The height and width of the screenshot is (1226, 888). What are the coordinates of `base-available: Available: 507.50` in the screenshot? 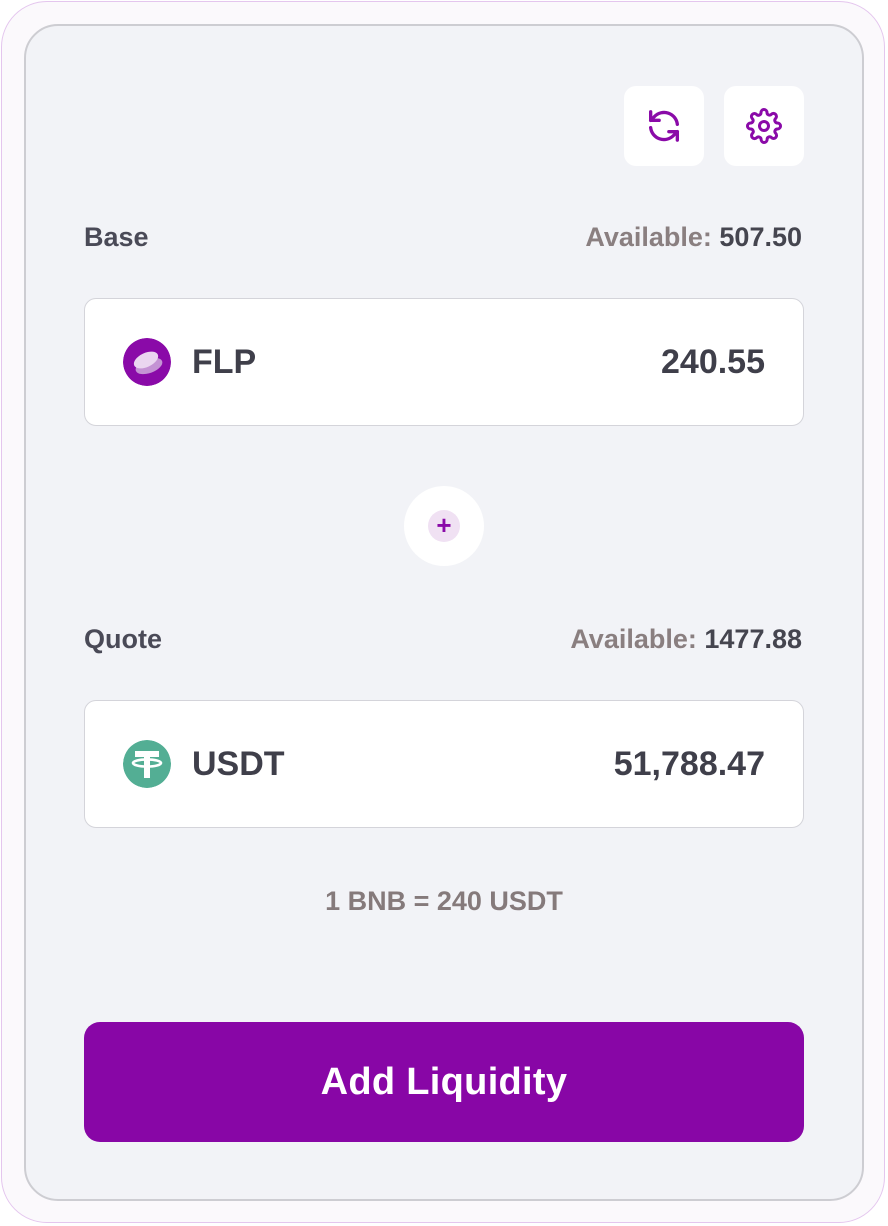 It's located at (693, 237).